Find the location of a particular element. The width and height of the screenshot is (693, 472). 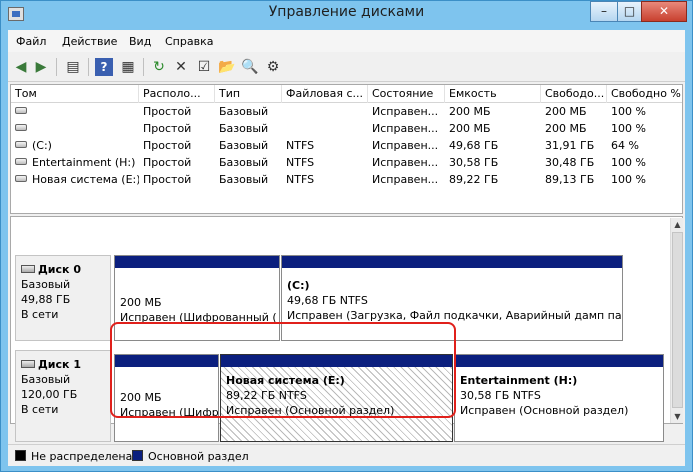

refresh-icon: ↻ is located at coordinates (159, 67).